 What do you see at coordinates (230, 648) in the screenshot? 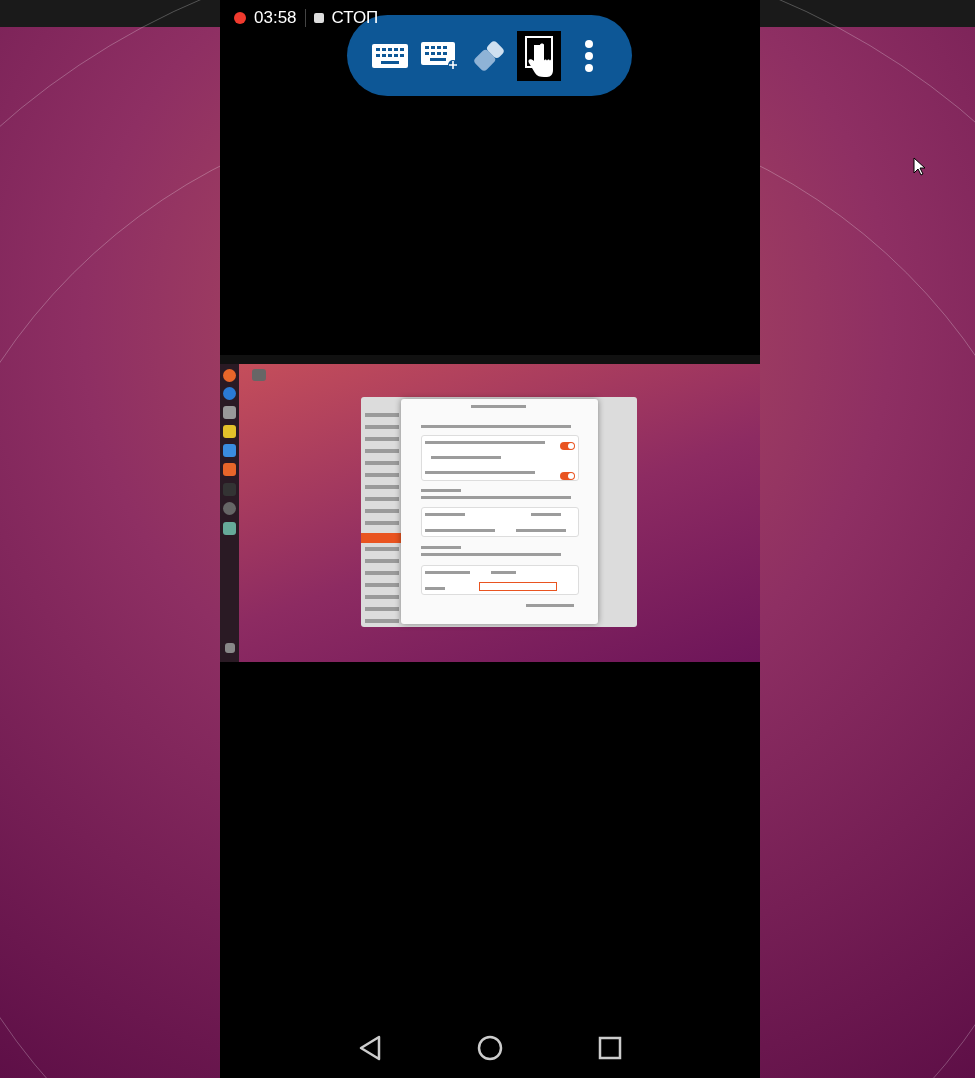
I see `app-grid-icon` at bounding box center [230, 648].